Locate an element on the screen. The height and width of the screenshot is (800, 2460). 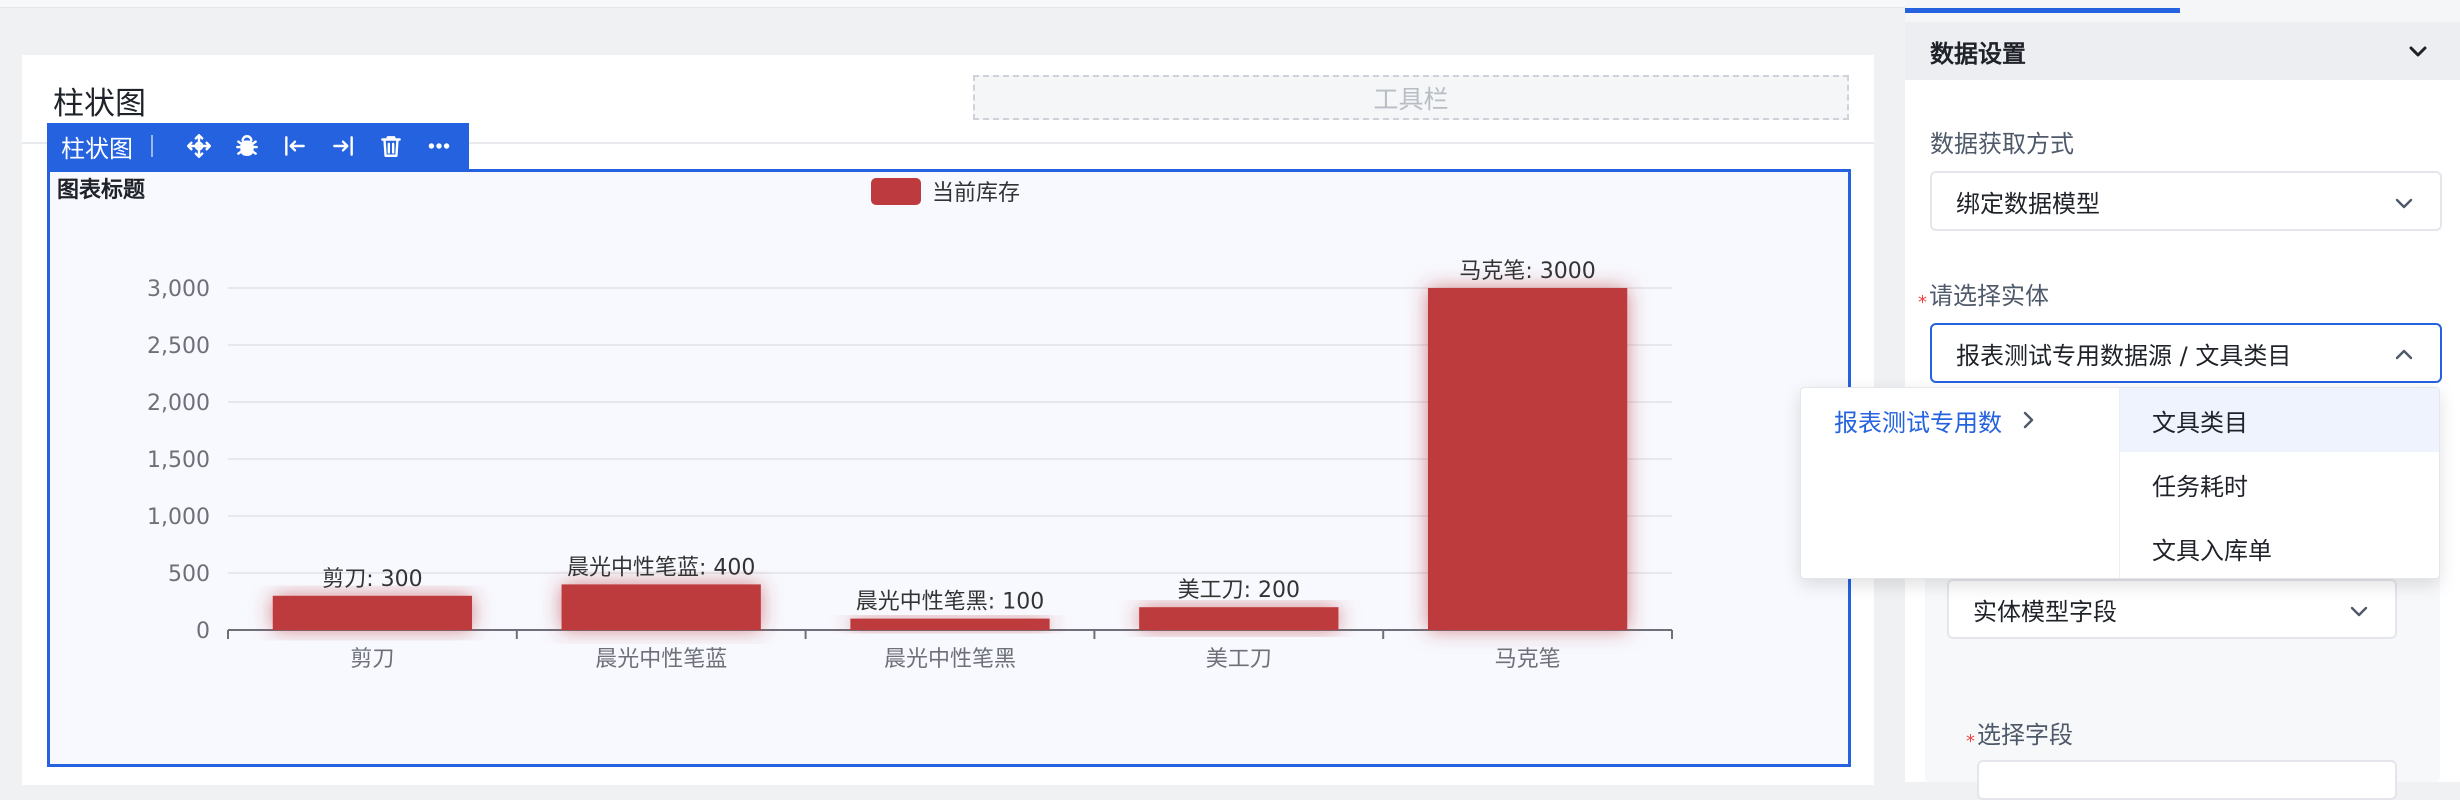
align-right-icon is located at coordinates (343, 146).